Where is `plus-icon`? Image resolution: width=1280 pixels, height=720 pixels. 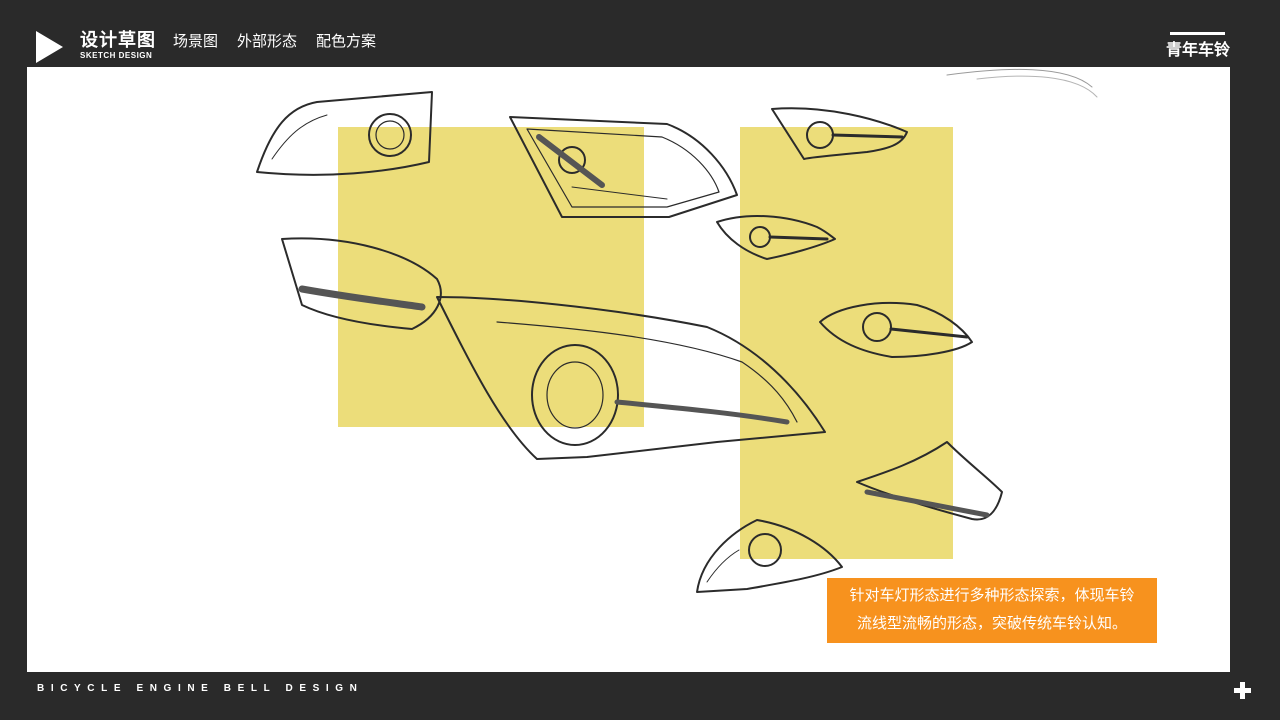
plus-icon is located at coordinates (1242, 690).